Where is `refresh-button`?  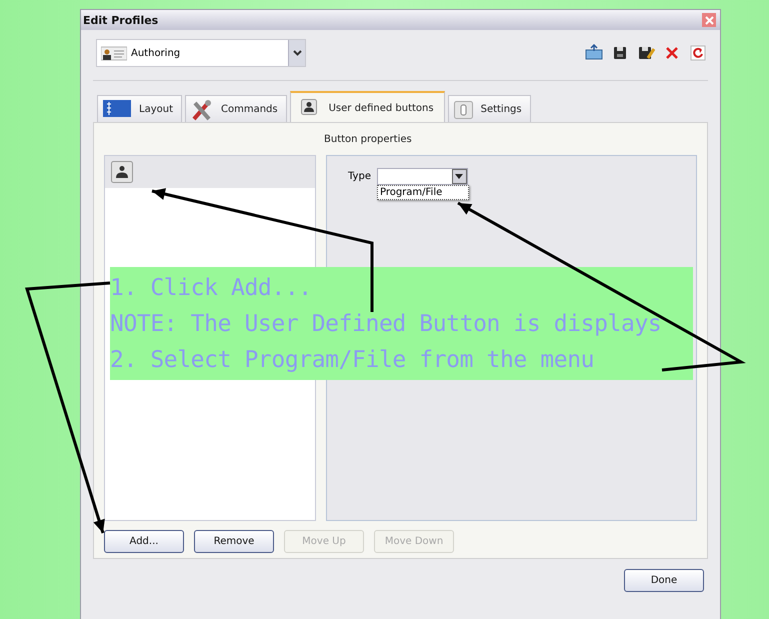
refresh-button is located at coordinates (698, 53).